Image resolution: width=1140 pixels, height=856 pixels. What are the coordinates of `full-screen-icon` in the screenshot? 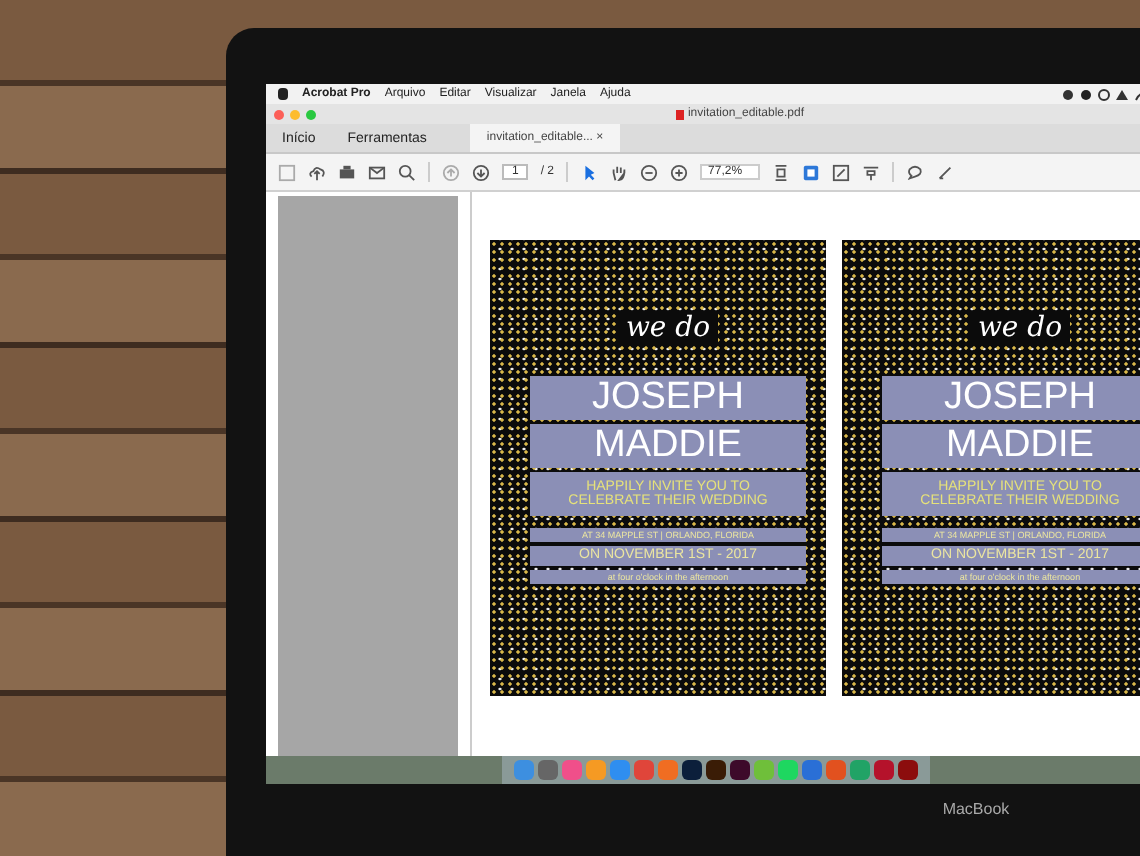 It's located at (841, 172).